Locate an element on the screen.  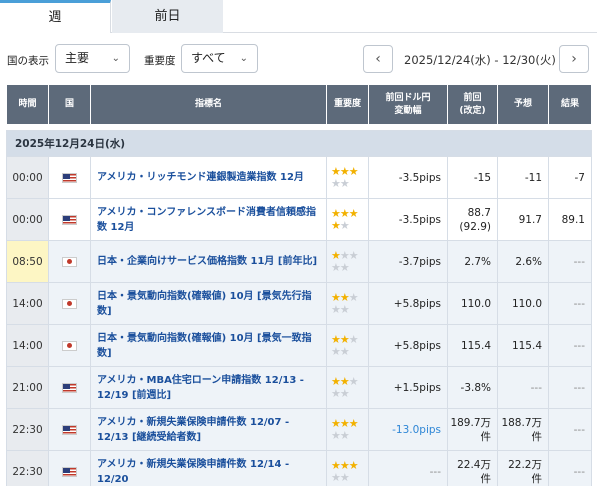
country-select-value: 主要 is located at coordinates (77, 58).